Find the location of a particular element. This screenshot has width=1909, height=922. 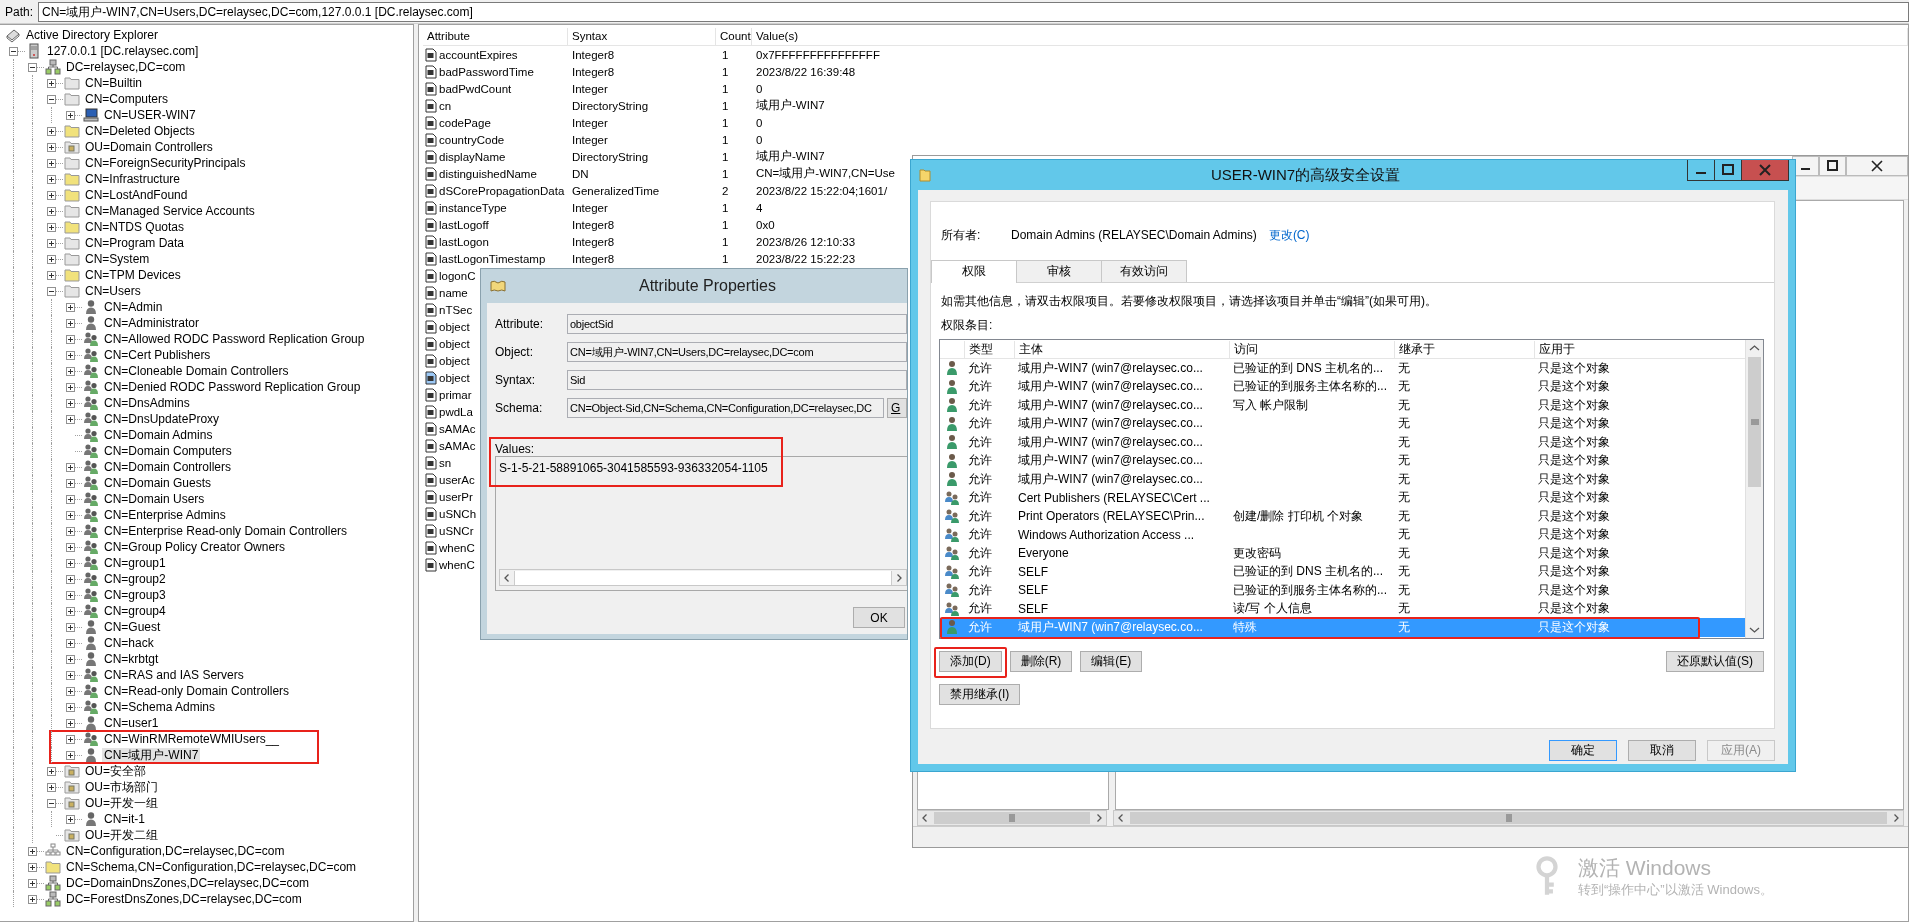

tree-item: CN=WinRMRemoteWMIUsers__ is located at coordinates (192, 739).